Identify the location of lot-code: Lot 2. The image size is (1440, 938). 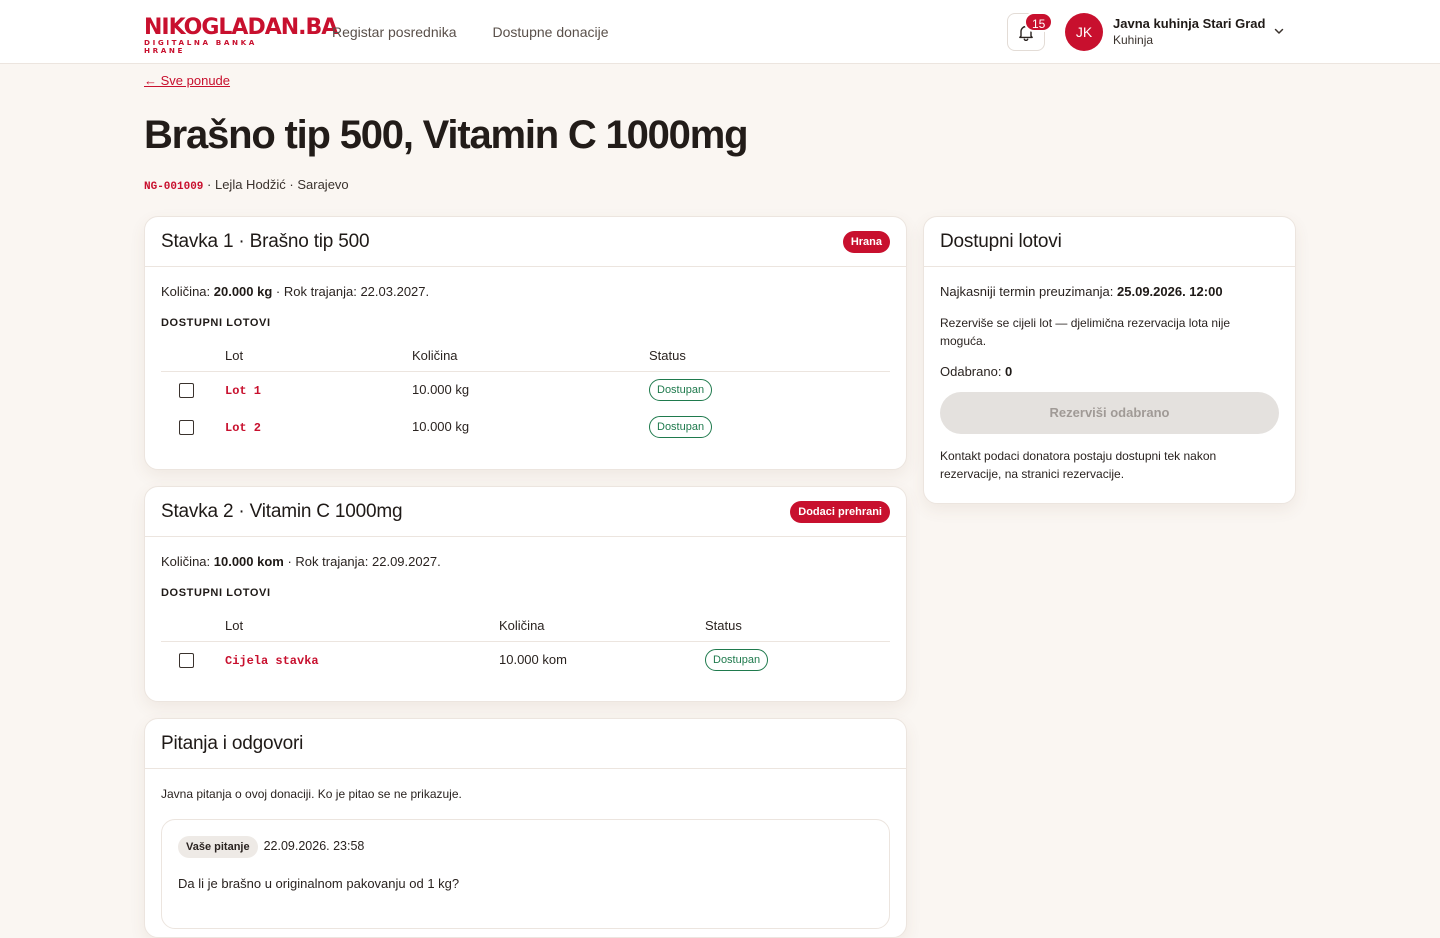
(243, 428).